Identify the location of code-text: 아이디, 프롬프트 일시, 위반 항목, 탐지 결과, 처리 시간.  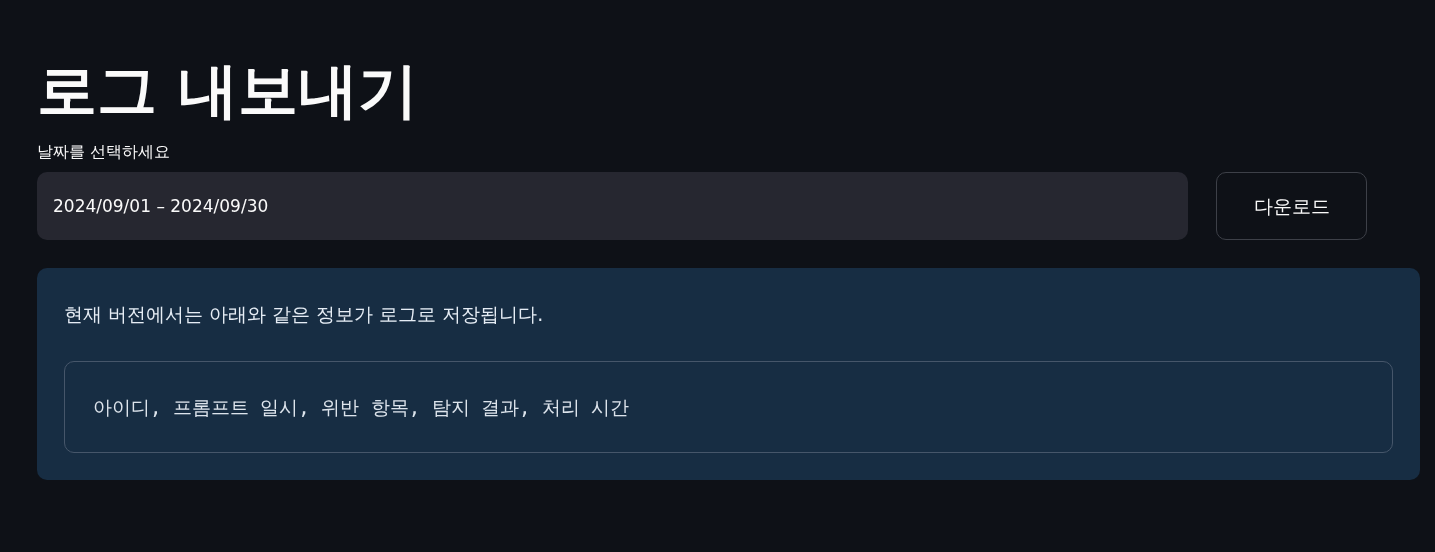
(361, 407).